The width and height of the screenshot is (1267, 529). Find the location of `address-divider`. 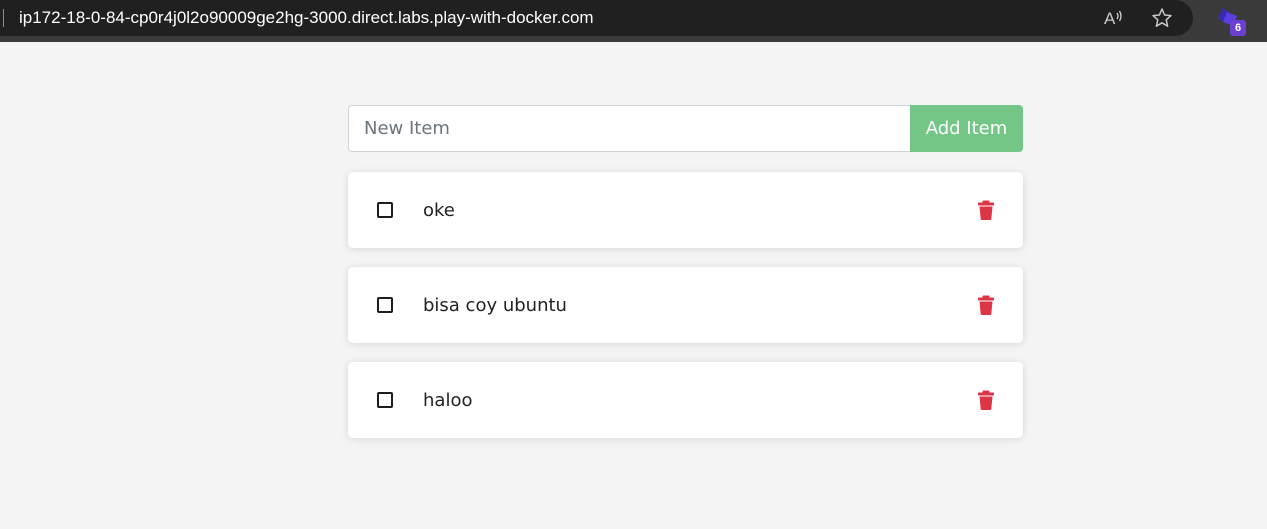

address-divider is located at coordinates (3, 18).